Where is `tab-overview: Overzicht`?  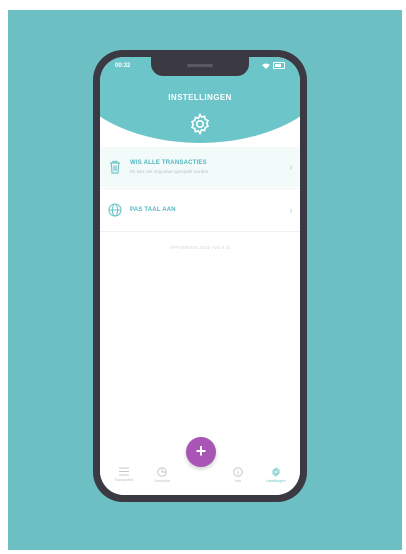 tab-overview: Overzicht is located at coordinates (162, 477).